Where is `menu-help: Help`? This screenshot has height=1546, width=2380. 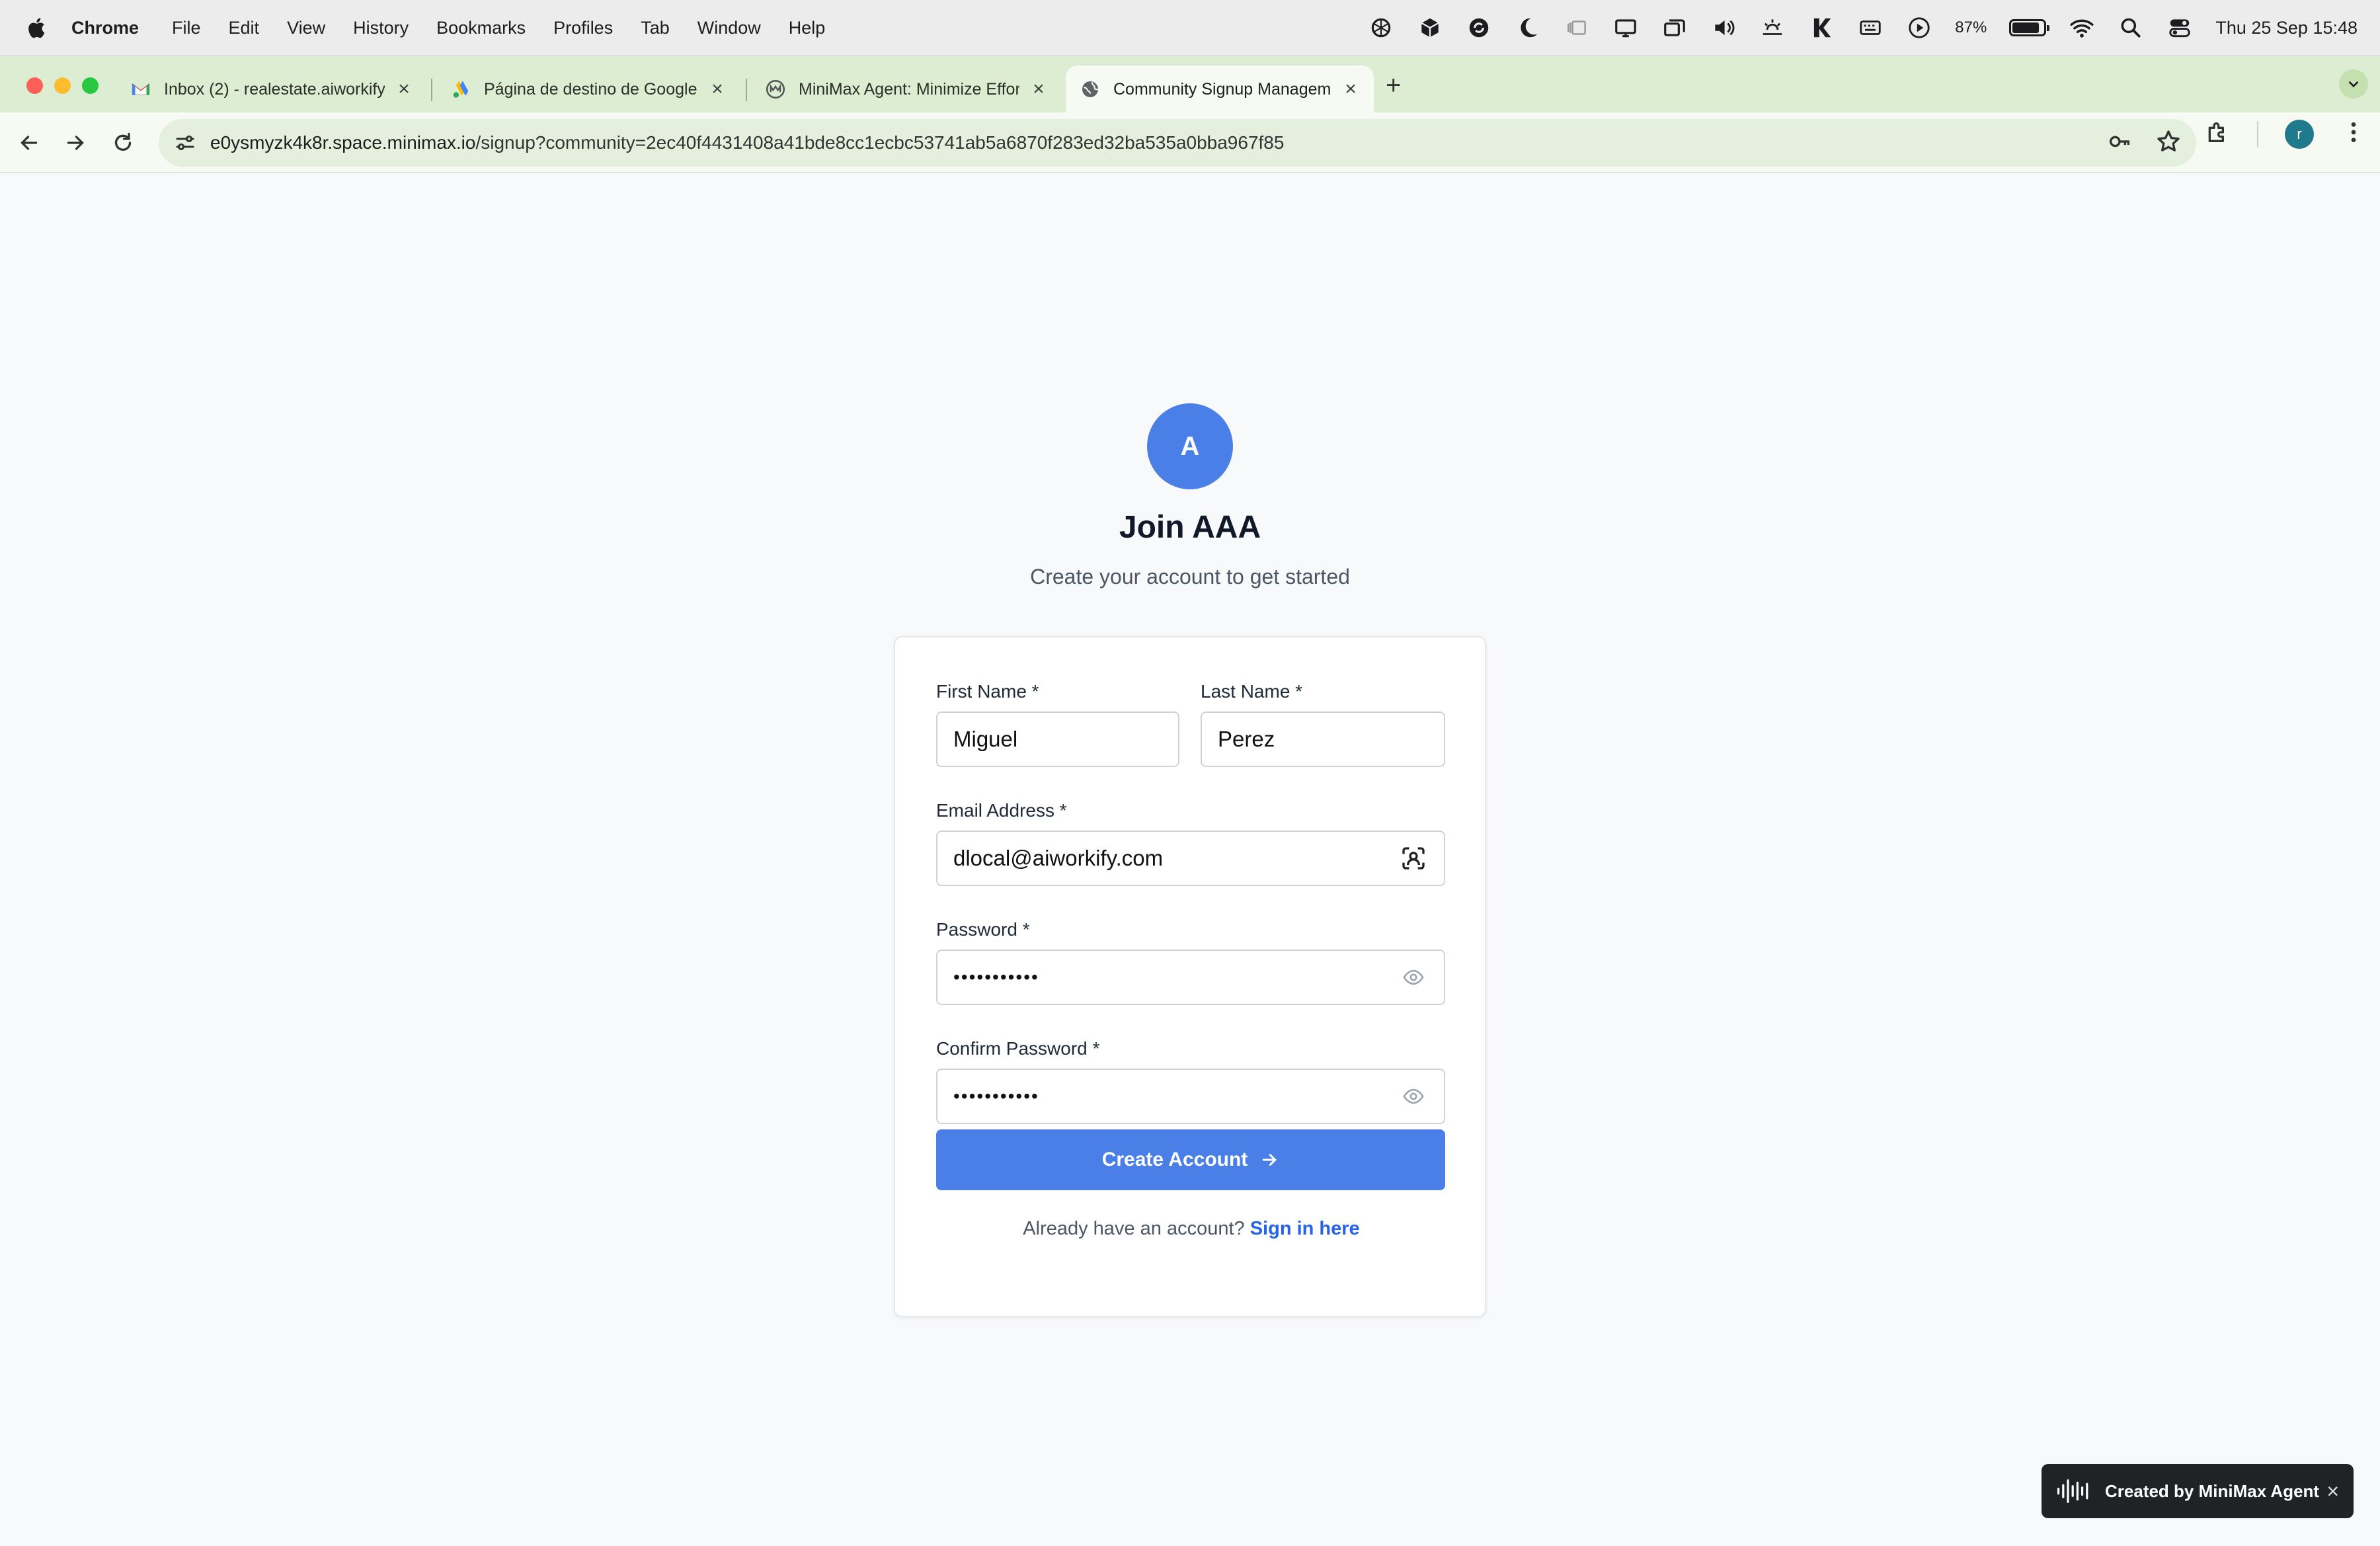 menu-help: Help is located at coordinates (807, 28).